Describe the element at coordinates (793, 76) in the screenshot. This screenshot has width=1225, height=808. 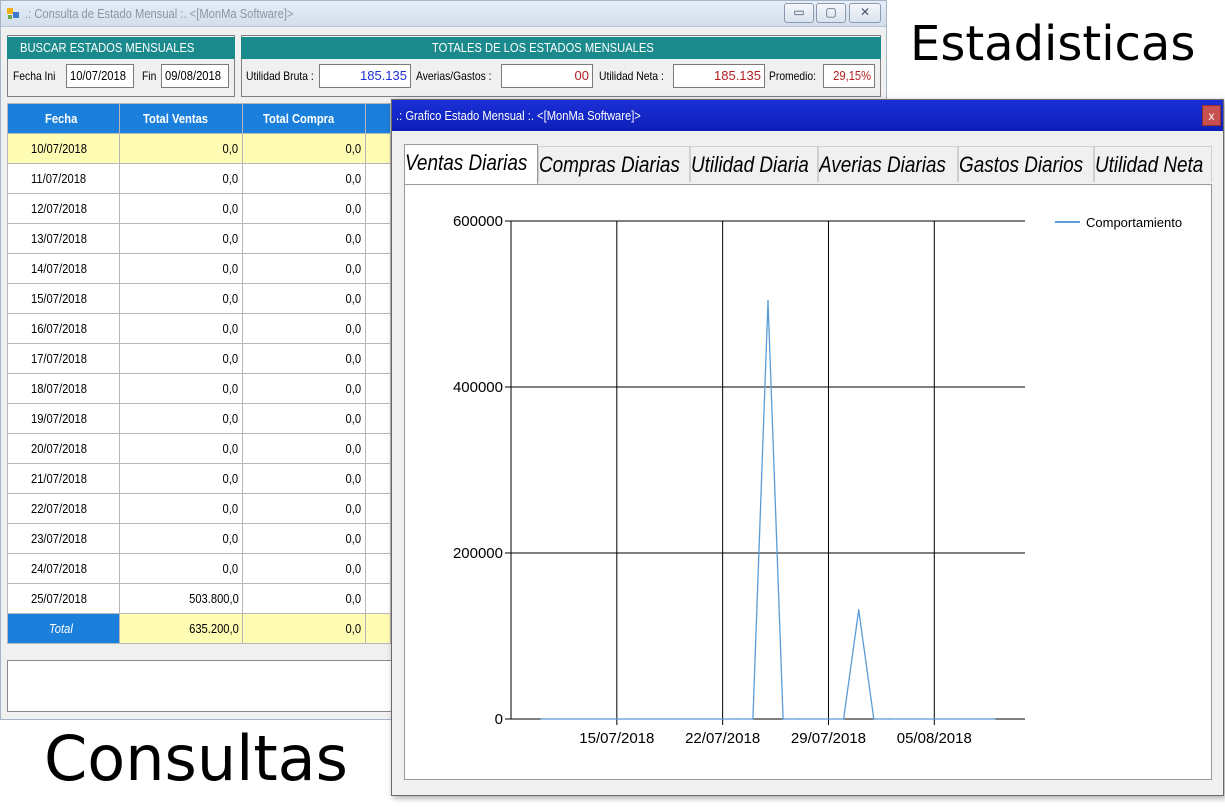
I see `average-label: Promedio:` at that location.